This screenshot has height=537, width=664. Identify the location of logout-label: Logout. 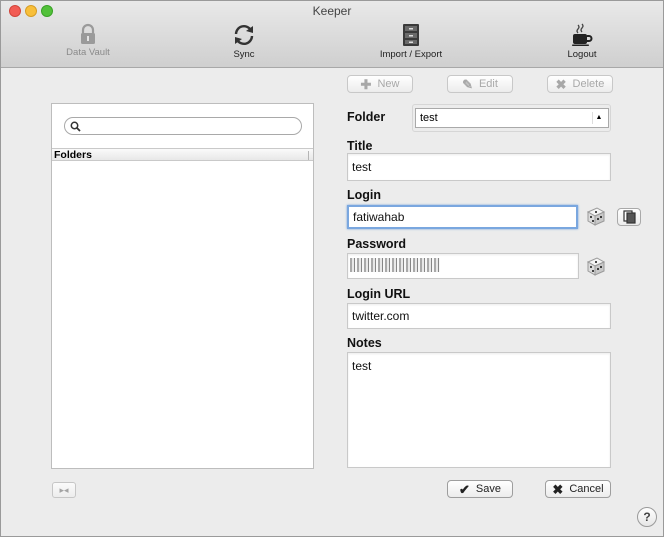
(582, 54).